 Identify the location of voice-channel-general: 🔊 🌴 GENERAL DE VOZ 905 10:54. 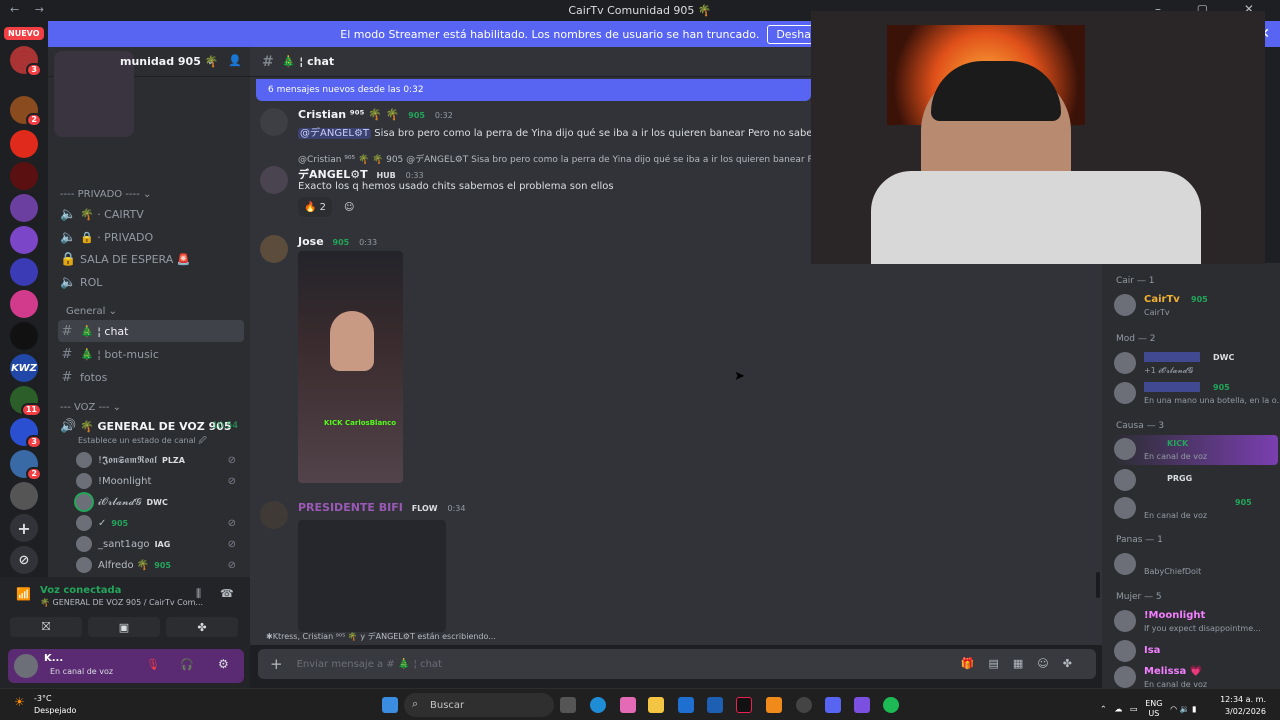
(151, 426).